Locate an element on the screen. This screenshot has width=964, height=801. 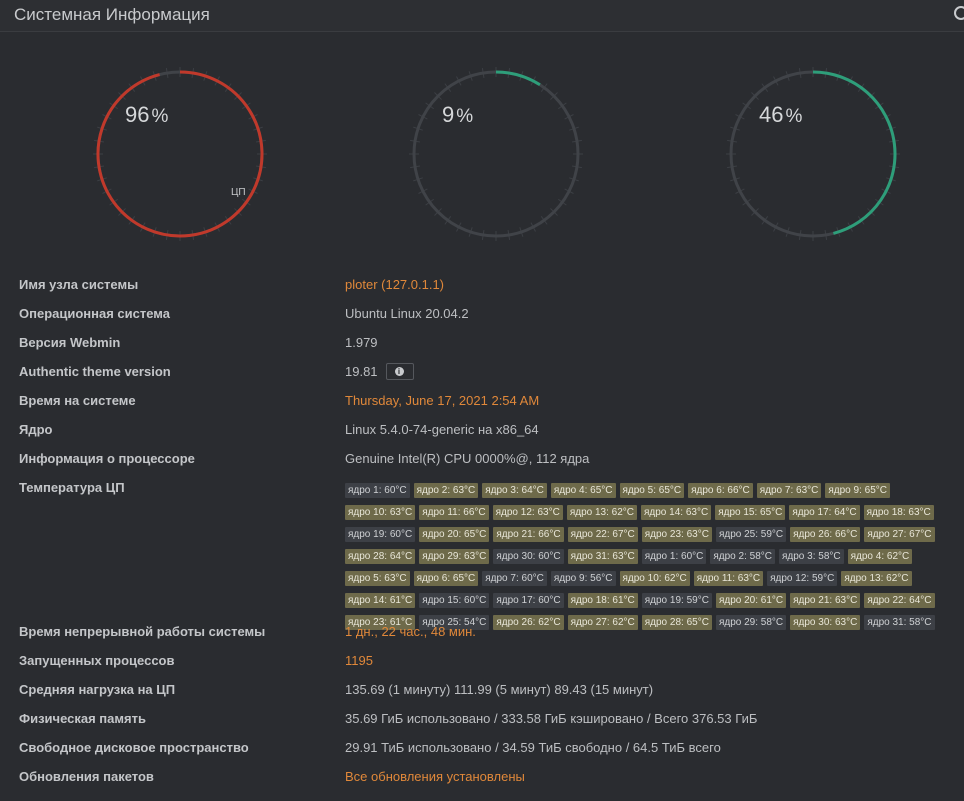
cpu-temp-badge: ядро 6: 65°C is located at coordinates (446, 578).